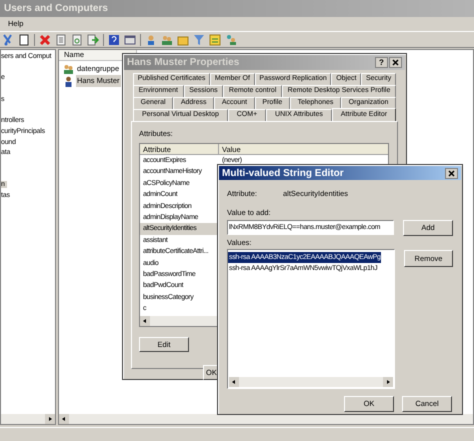  What do you see at coordinates (56, 9) in the screenshot?
I see `window-title: Users and Computers` at bounding box center [56, 9].